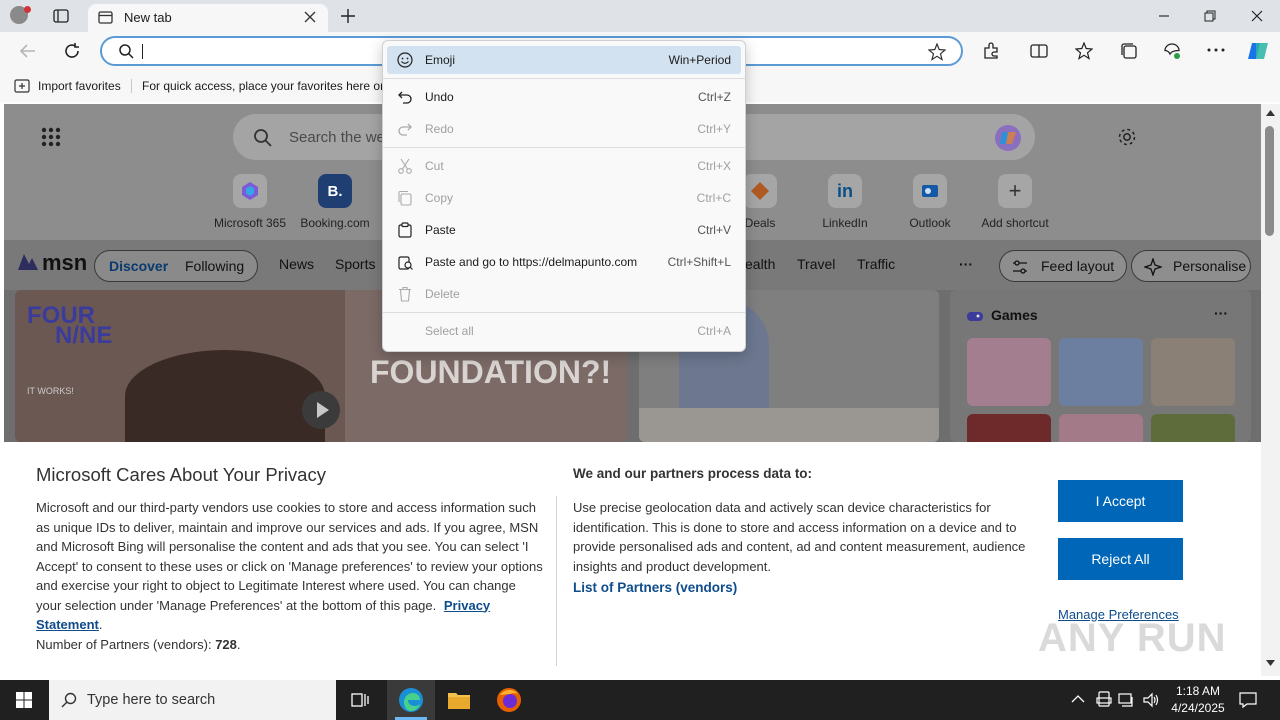 Image resolution: width=1280 pixels, height=720 pixels. What do you see at coordinates (564, 294) in the screenshot?
I see `menu-item-delete: Delete` at bounding box center [564, 294].